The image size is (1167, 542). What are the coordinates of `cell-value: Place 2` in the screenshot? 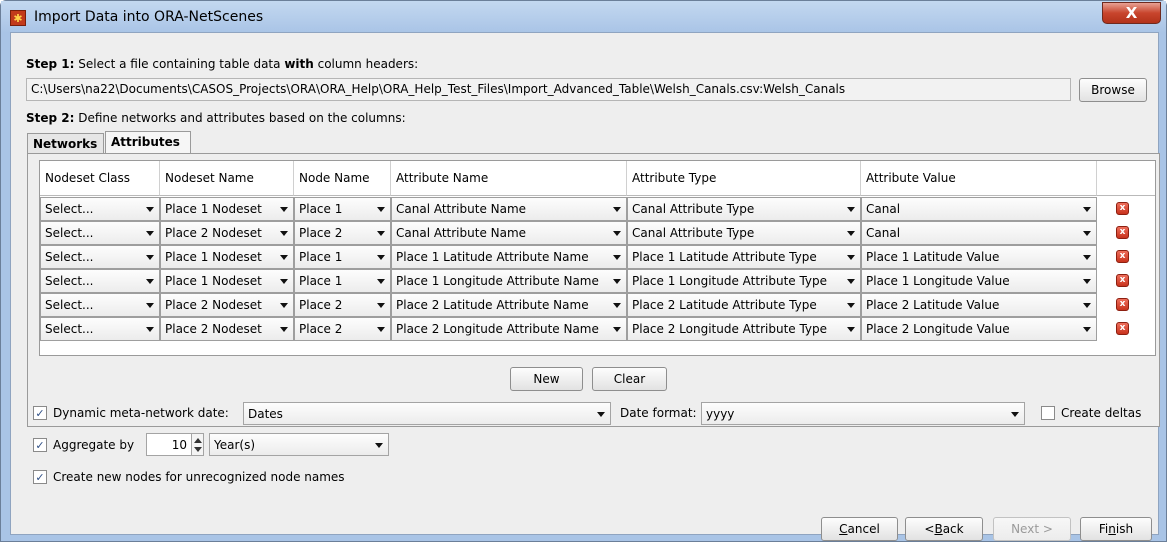 It's located at (321, 305).